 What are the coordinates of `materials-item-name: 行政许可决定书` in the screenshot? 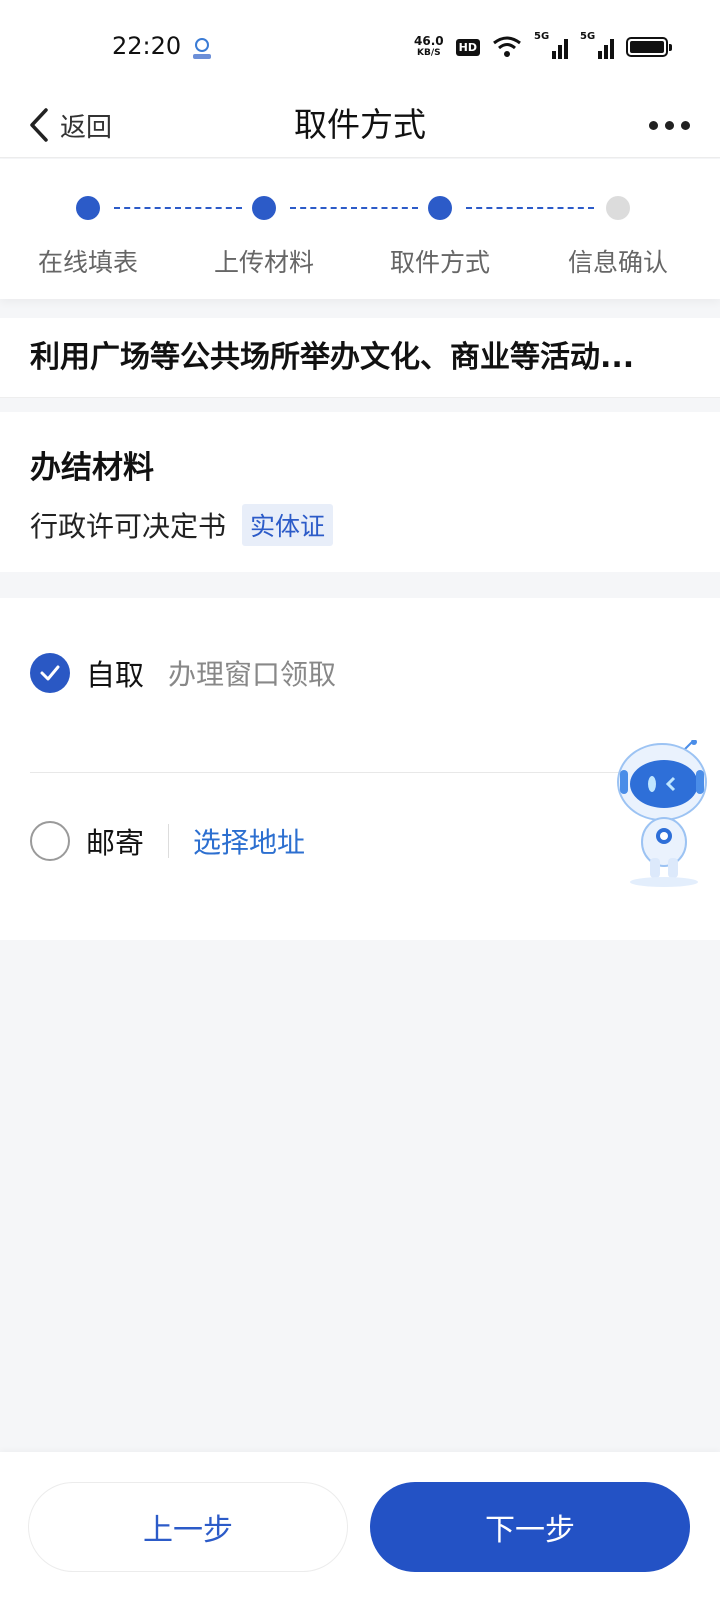 It's located at (128, 526).